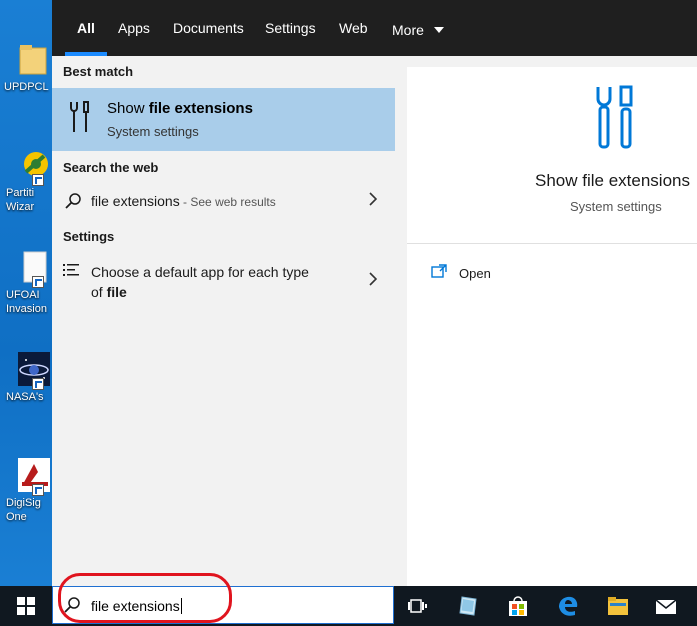  I want to click on tab-web: Web, so click(353, 28).